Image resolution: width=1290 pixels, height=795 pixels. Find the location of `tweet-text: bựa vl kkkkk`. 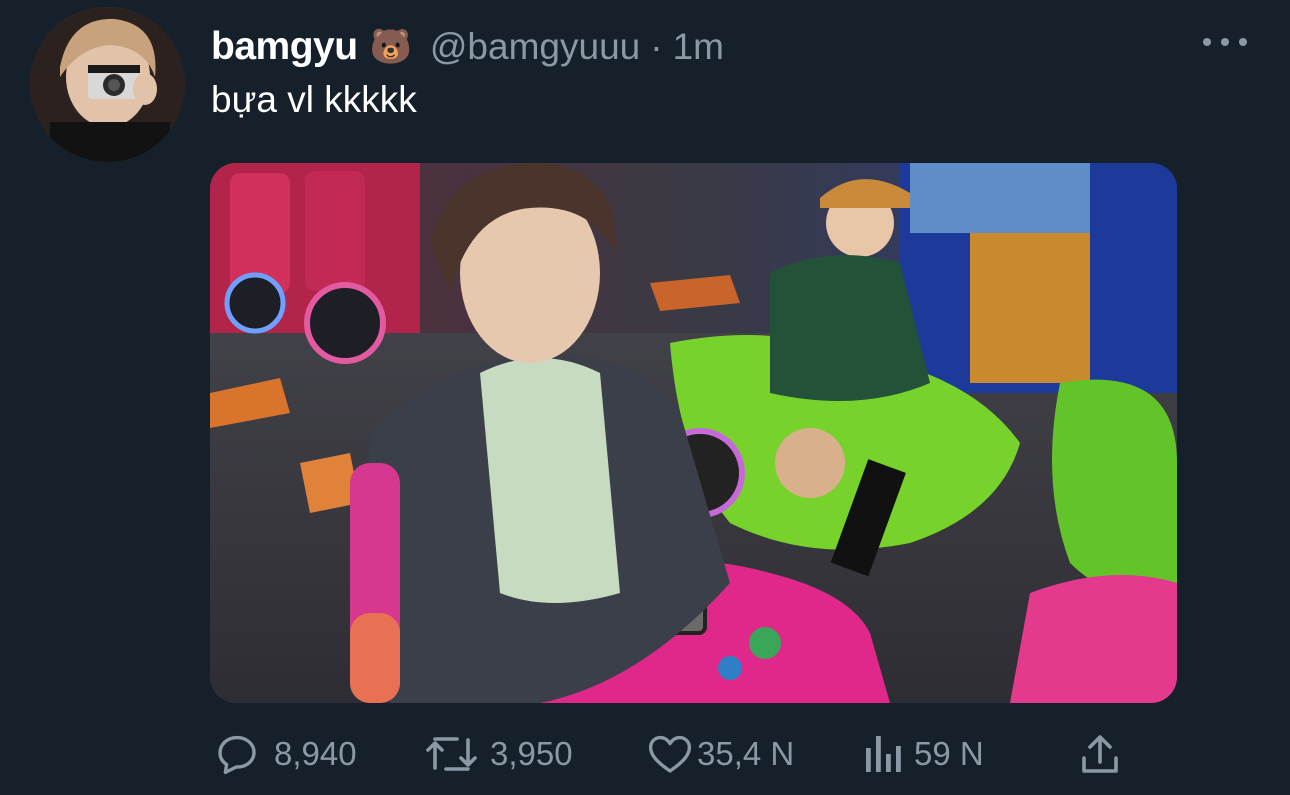

tweet-text: bựa vl kkkkk is located at coordinates (314, 99).